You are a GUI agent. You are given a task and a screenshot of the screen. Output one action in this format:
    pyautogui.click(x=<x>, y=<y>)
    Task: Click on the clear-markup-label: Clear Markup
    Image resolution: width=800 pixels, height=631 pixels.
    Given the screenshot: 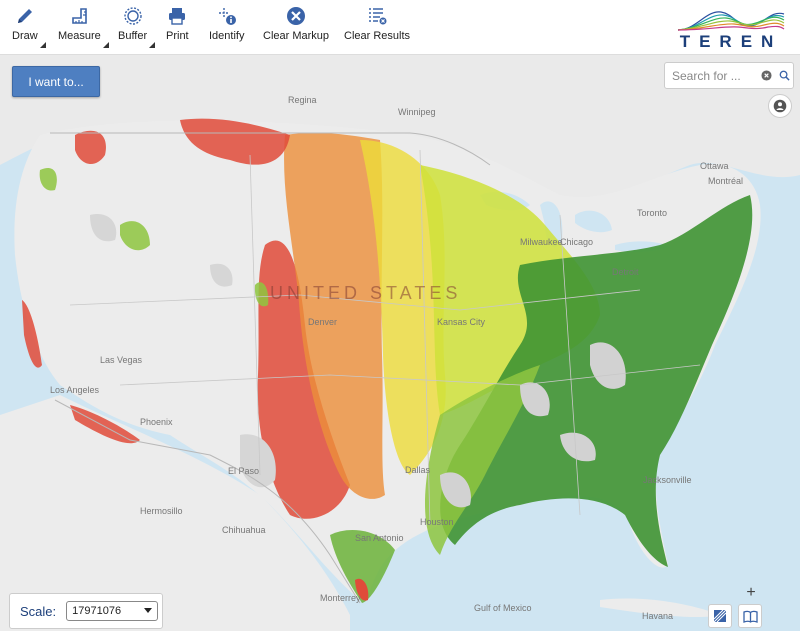 What is the action you would take?
    pyautogui.click(x=296, y=36)
    